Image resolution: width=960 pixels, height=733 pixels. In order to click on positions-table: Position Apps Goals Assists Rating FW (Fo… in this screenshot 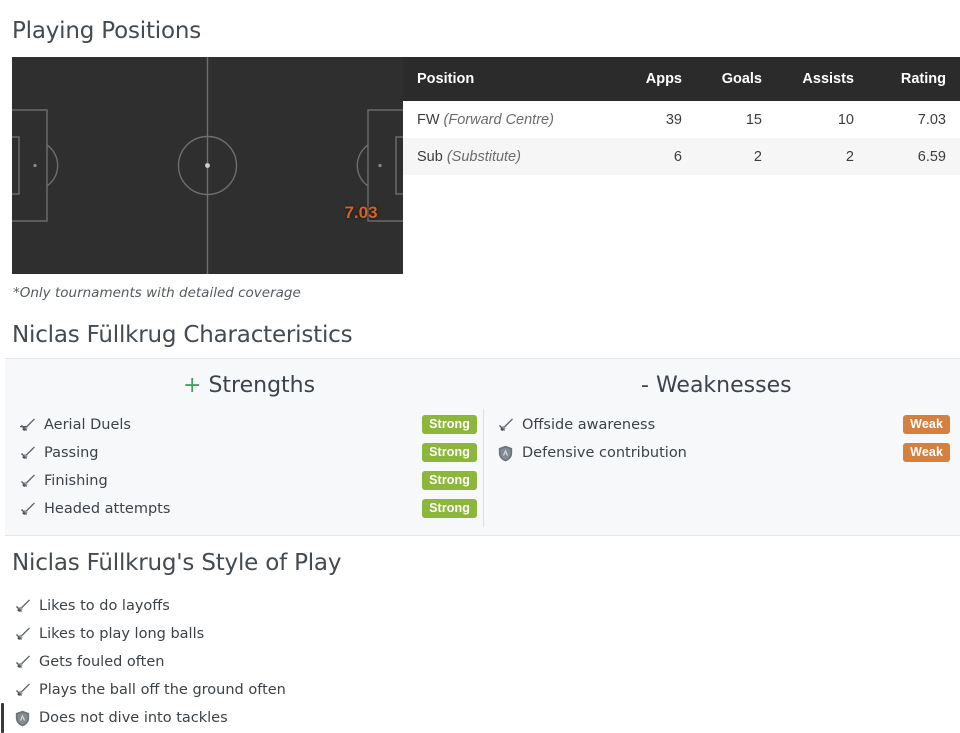, I will do `click(681, 116)`.